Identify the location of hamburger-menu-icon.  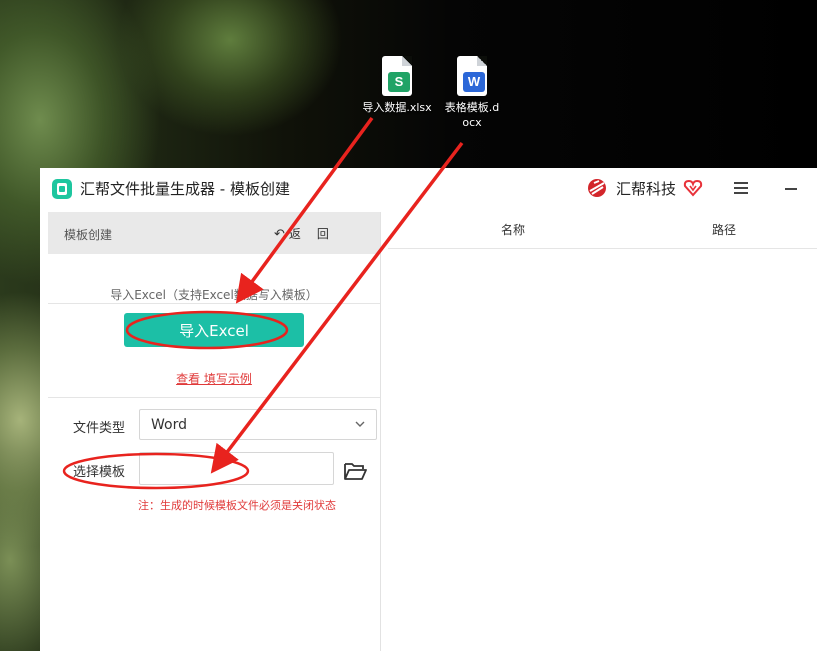
(741, 188).